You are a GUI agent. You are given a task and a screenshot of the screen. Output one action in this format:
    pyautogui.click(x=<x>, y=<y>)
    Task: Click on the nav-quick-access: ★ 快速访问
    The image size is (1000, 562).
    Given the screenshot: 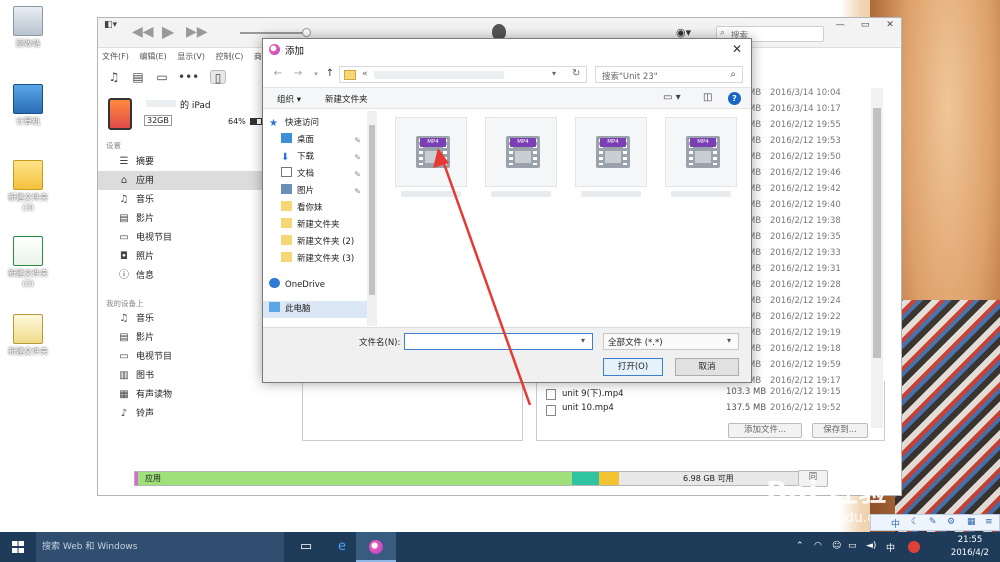 What is the action you would take?
    pyautogui.click(x=315, y=123)
    